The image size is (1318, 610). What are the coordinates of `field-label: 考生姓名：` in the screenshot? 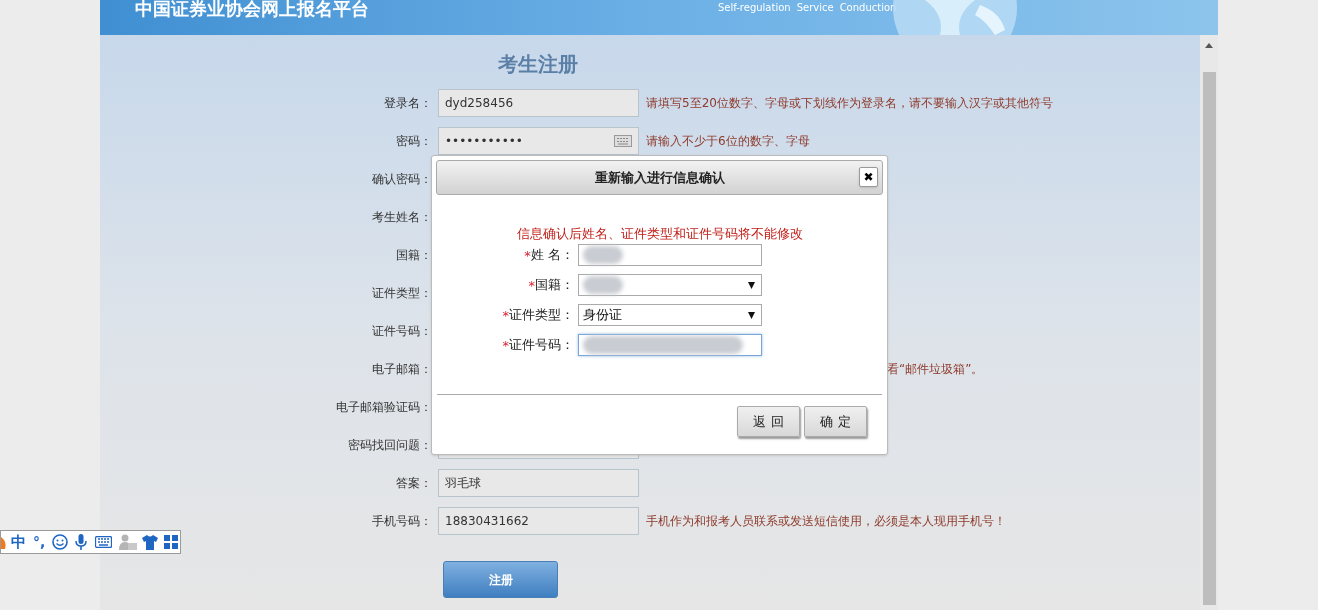 It's located at (401, 217).